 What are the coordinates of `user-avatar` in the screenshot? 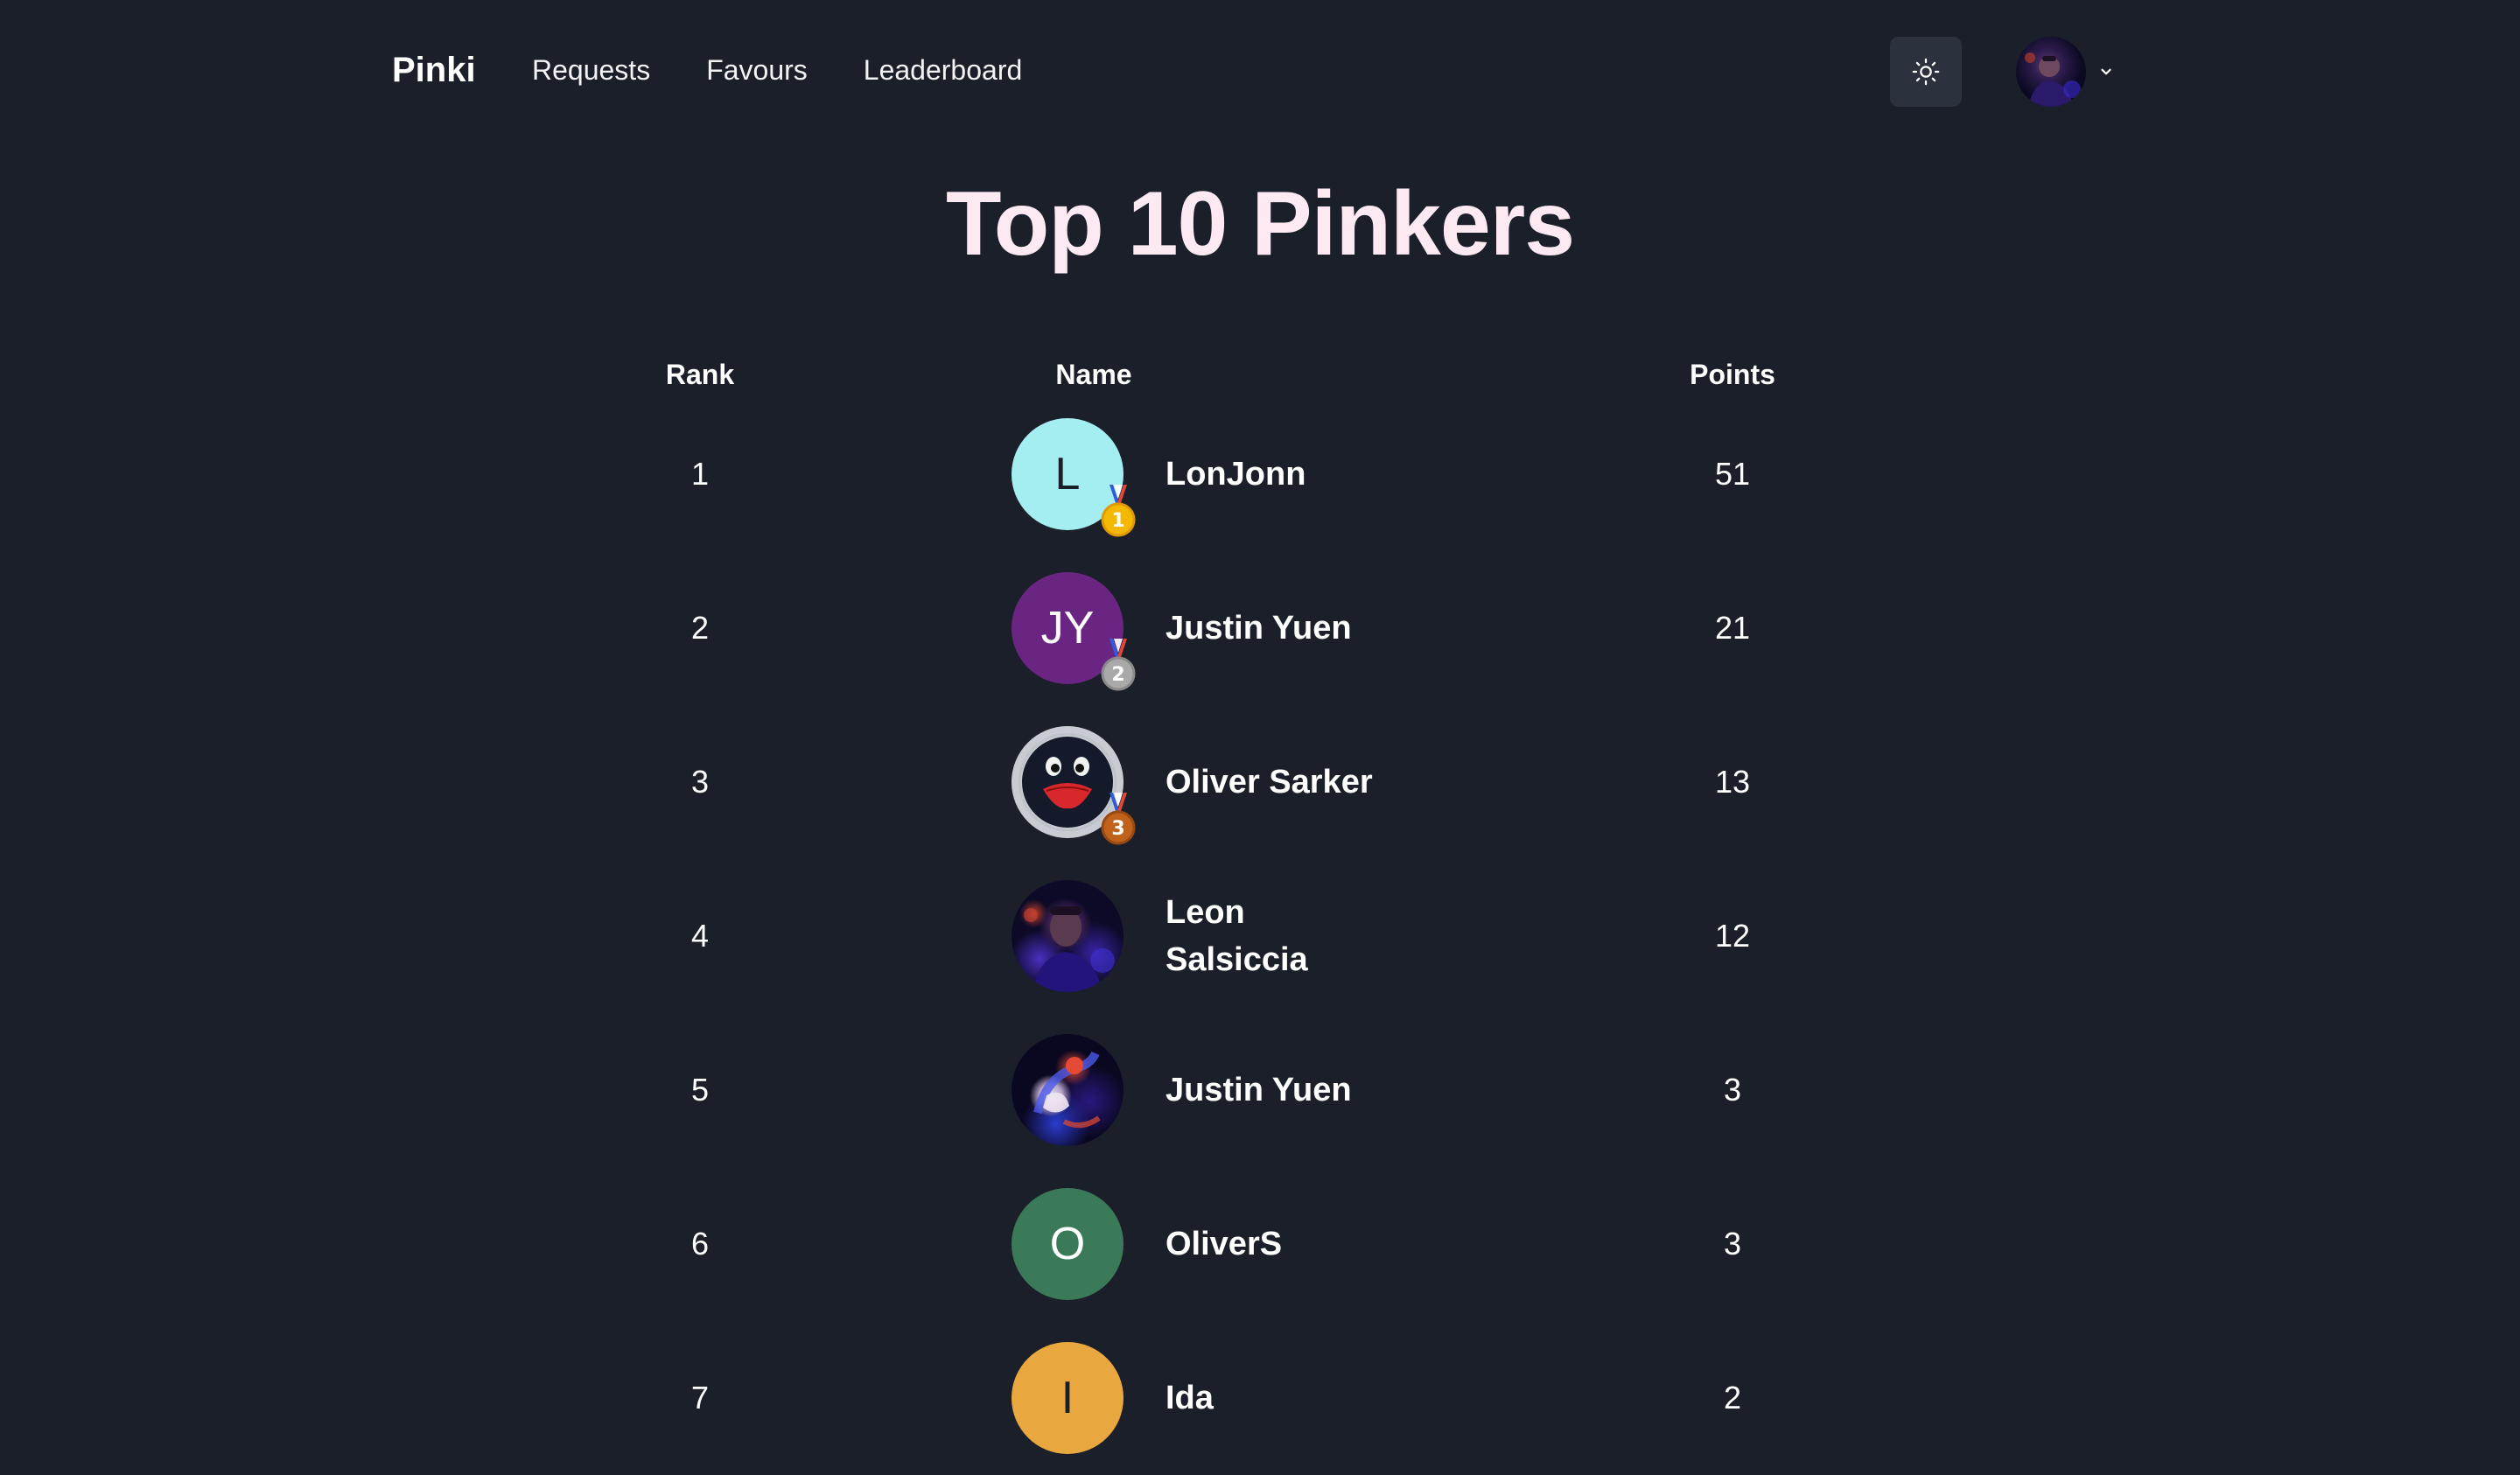 It's located at (2051, 72).